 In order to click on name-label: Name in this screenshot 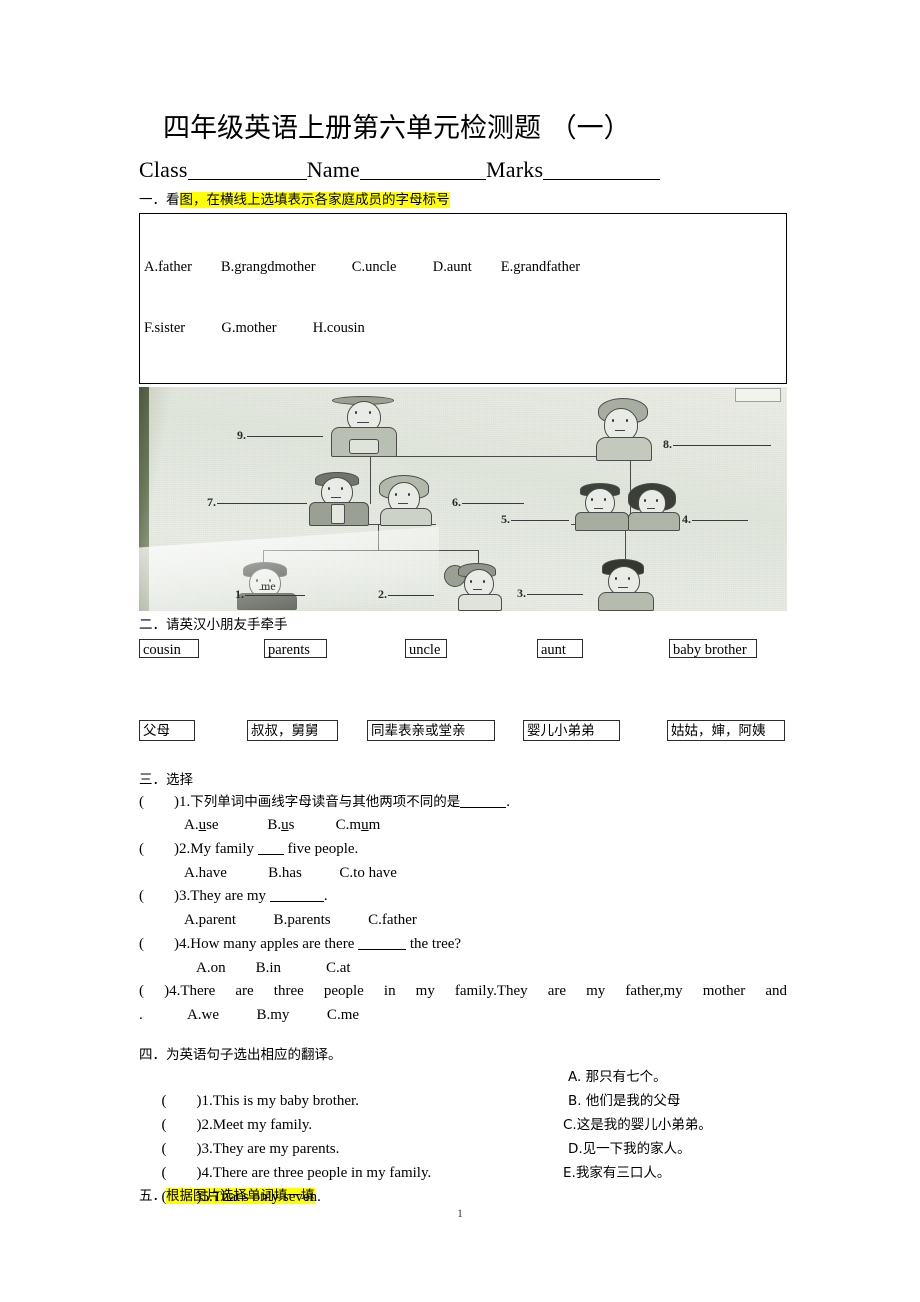, I will do `click(333, 170)`.